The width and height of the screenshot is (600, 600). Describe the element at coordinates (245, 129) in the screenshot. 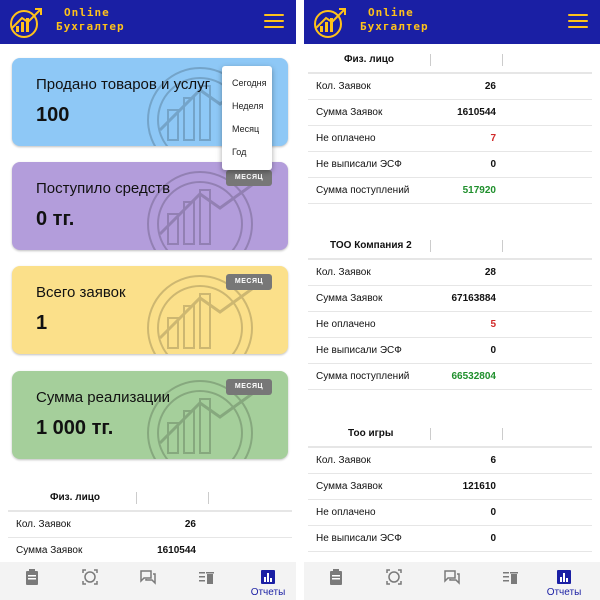

I see `dropdown-option-month: Месяц` at that location.